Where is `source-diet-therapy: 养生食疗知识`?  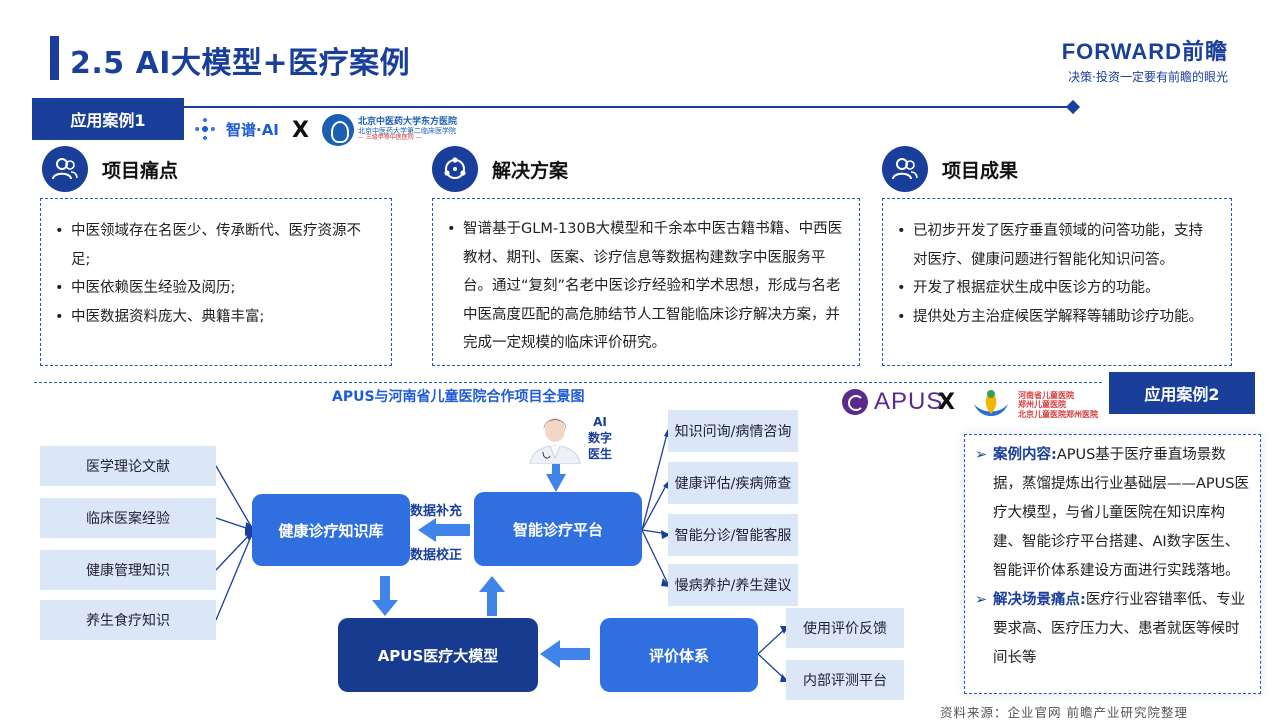 source-diet-therapy: 养生食疗知识 is located at coordinates (128, 620).